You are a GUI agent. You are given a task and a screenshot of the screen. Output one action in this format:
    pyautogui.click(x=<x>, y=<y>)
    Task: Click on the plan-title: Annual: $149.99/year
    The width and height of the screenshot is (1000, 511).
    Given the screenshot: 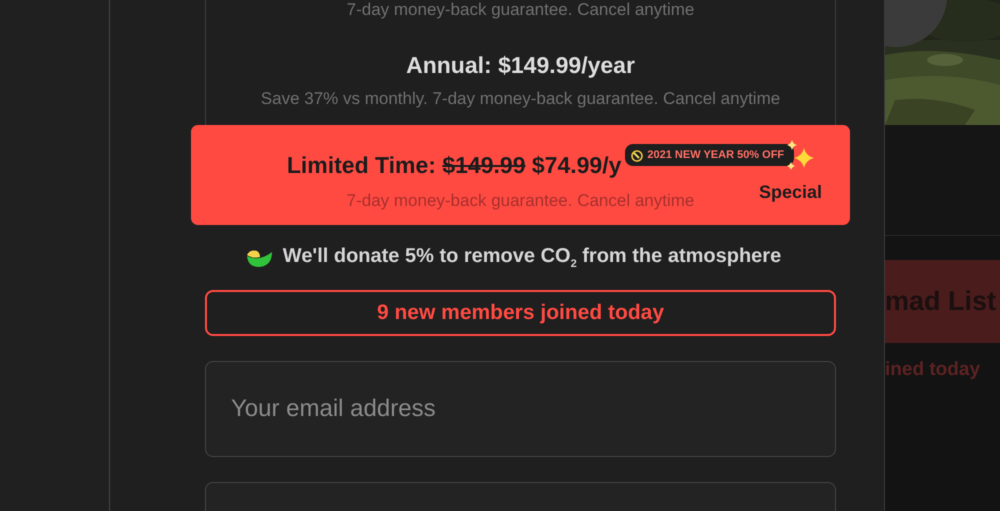 What is the action you would take?
    pyautogui.click(x=520, y=65)
    